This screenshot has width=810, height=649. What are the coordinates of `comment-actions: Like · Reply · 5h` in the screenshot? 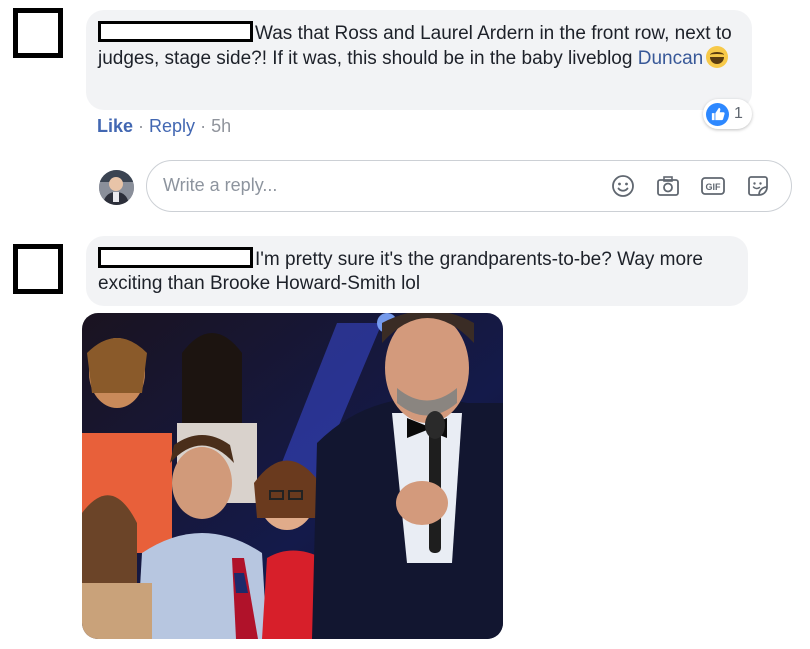 It's located at (164, 126).